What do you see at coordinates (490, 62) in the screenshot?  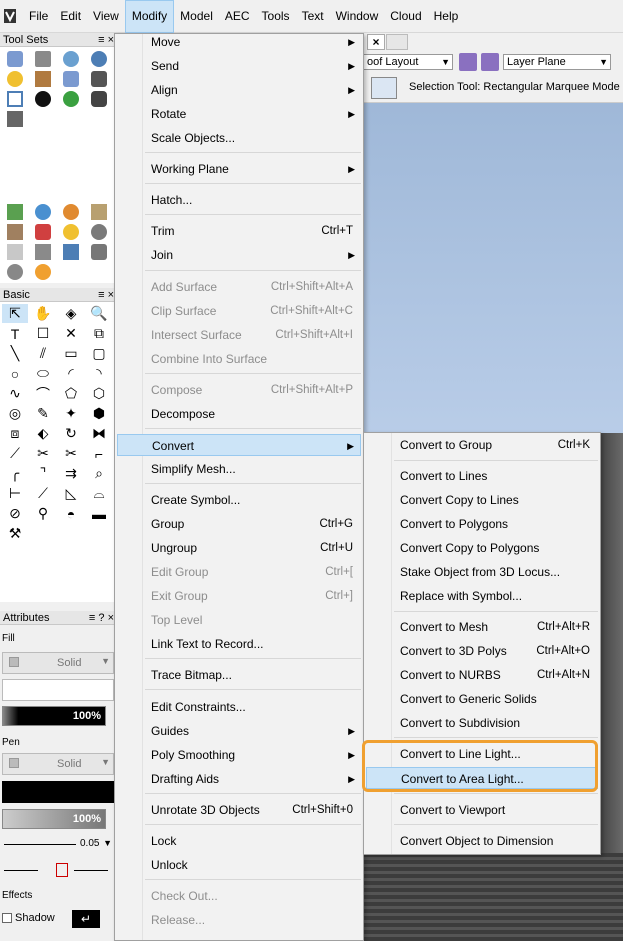 I see `class-options-icon` at bounding box center [490, 62].